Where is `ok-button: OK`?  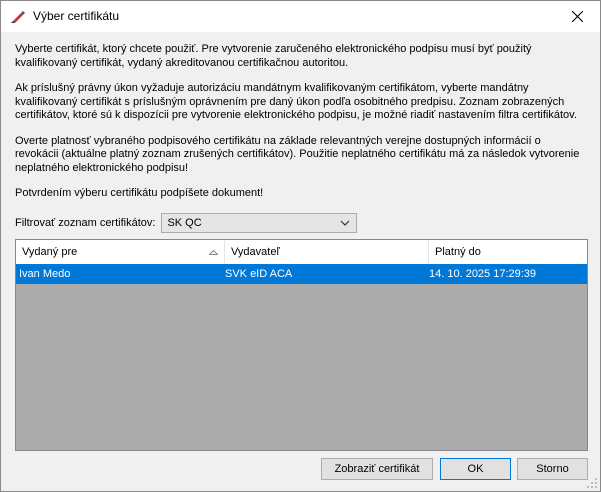 ok-button: OK is located at coordinates (475, 469).